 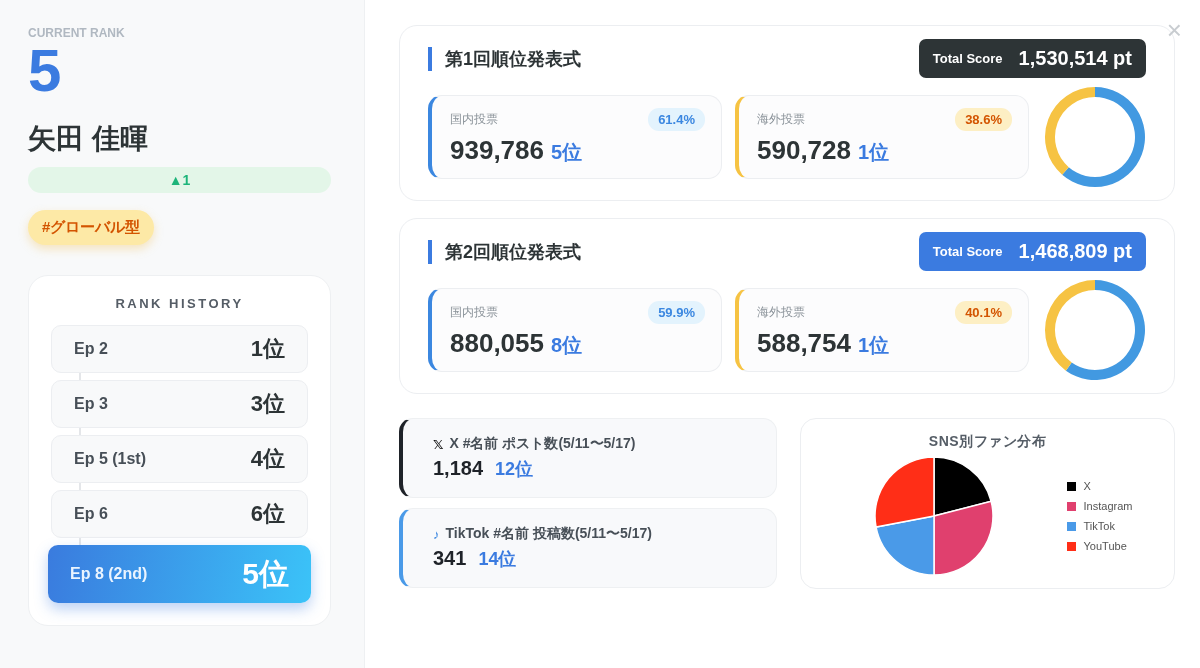 What do you see at coordinates (1087, 486) in the screenshot?
I see `legend-label: X` at bounding box center [1087, 486].